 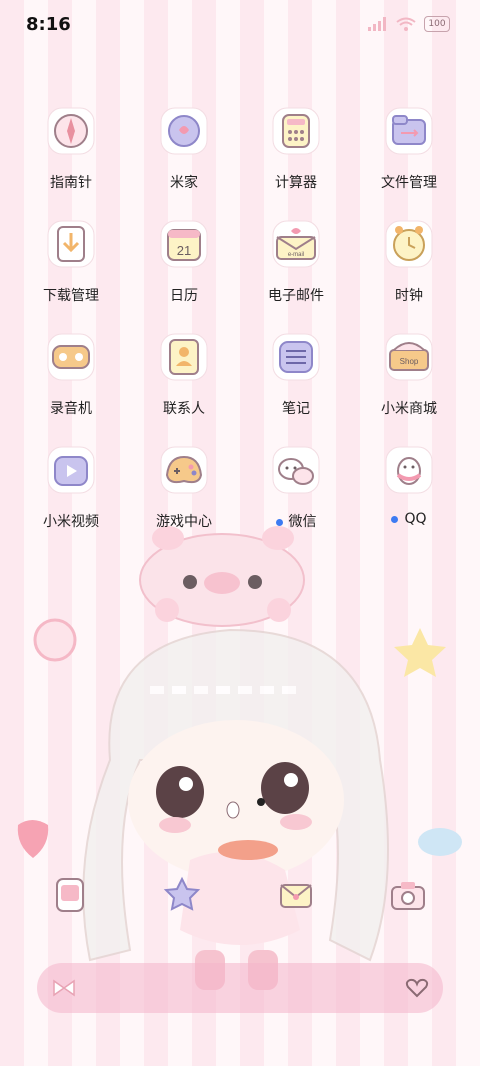 What do you see at coordinates (417, 988) in the screenshot?
I see `heart-icon` at bounding box center [417, 988].